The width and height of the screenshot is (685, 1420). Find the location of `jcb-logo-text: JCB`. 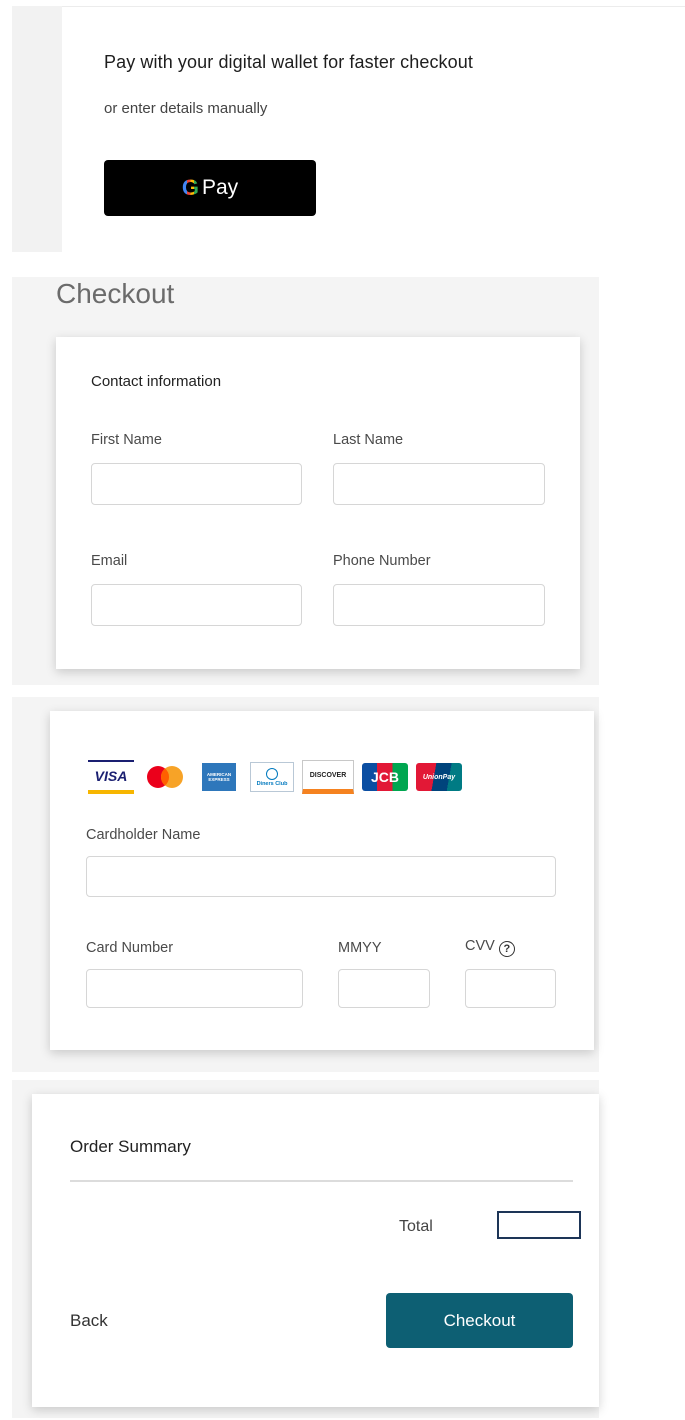

jcb-logo-text: JCB is located at coordinates (384, 777).